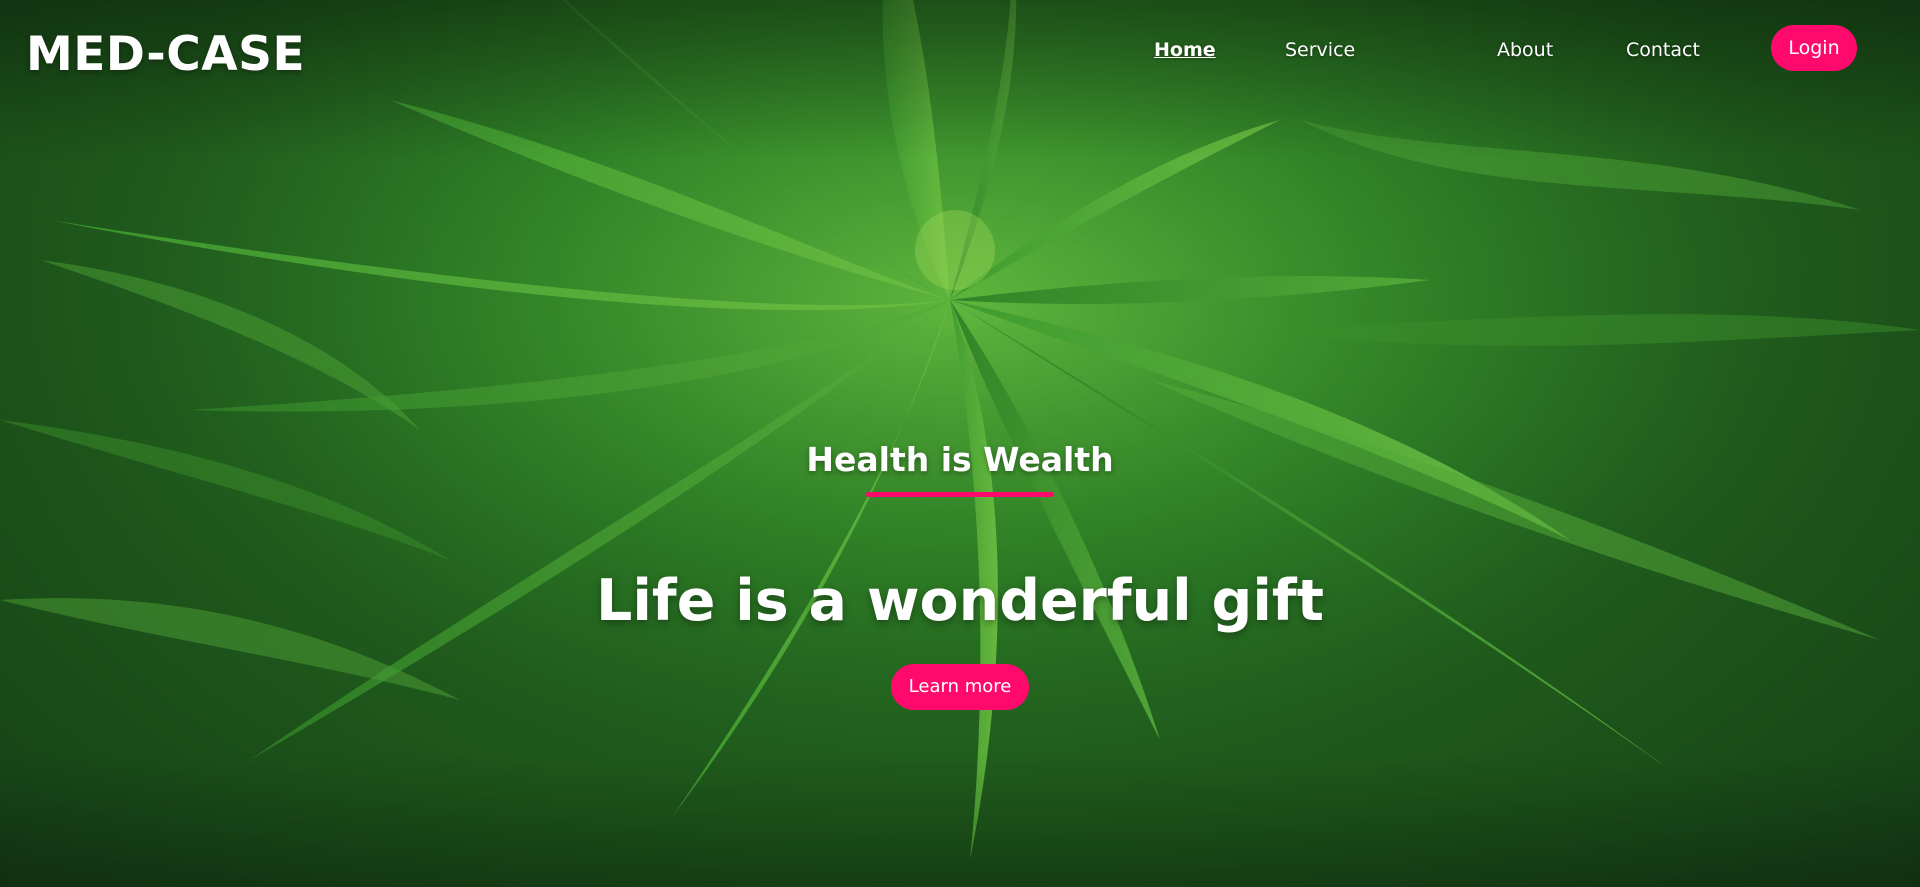 The image size is (1920, 887). Describe the element at coordinates (960, 687) in the screenshot. I see `learn-more-button: Learn more` at that location.